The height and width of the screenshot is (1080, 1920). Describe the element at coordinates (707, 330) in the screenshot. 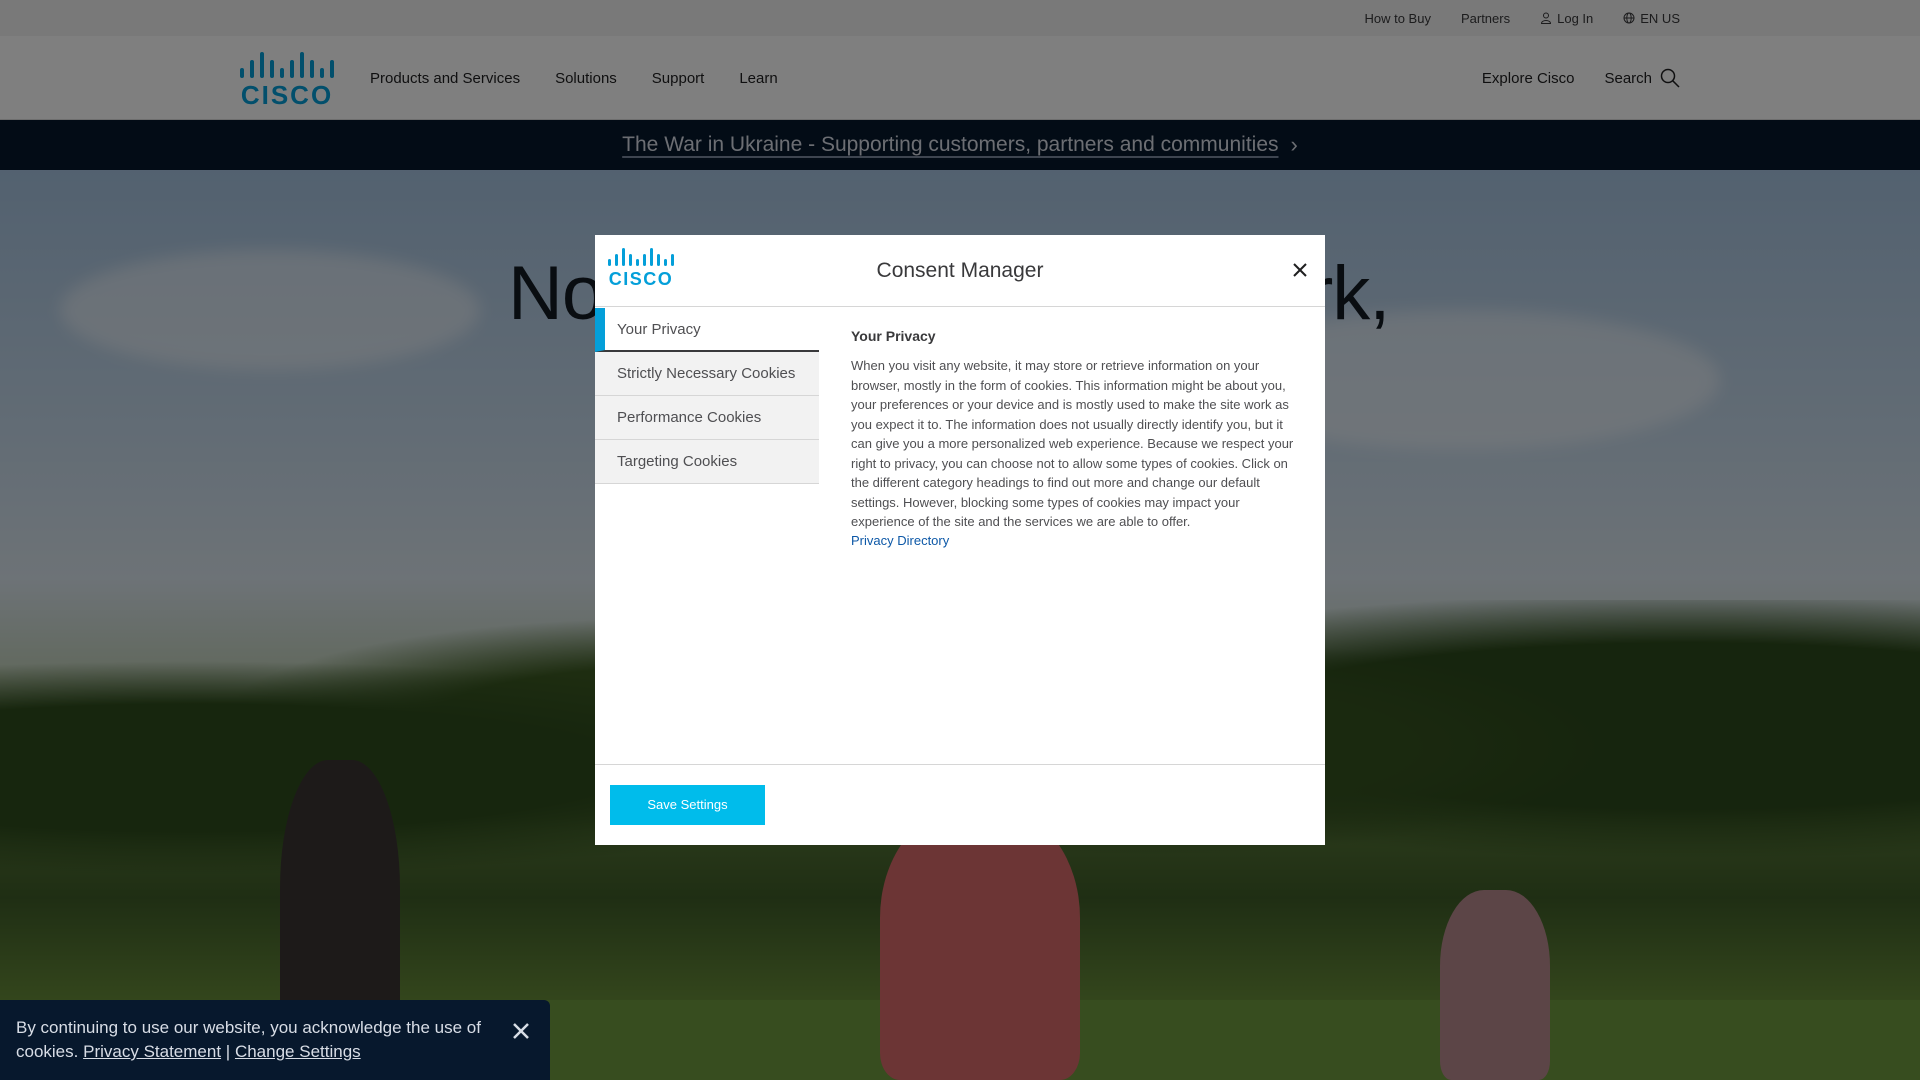

I see `tab-your-privacy: Your Privacy` at that location.